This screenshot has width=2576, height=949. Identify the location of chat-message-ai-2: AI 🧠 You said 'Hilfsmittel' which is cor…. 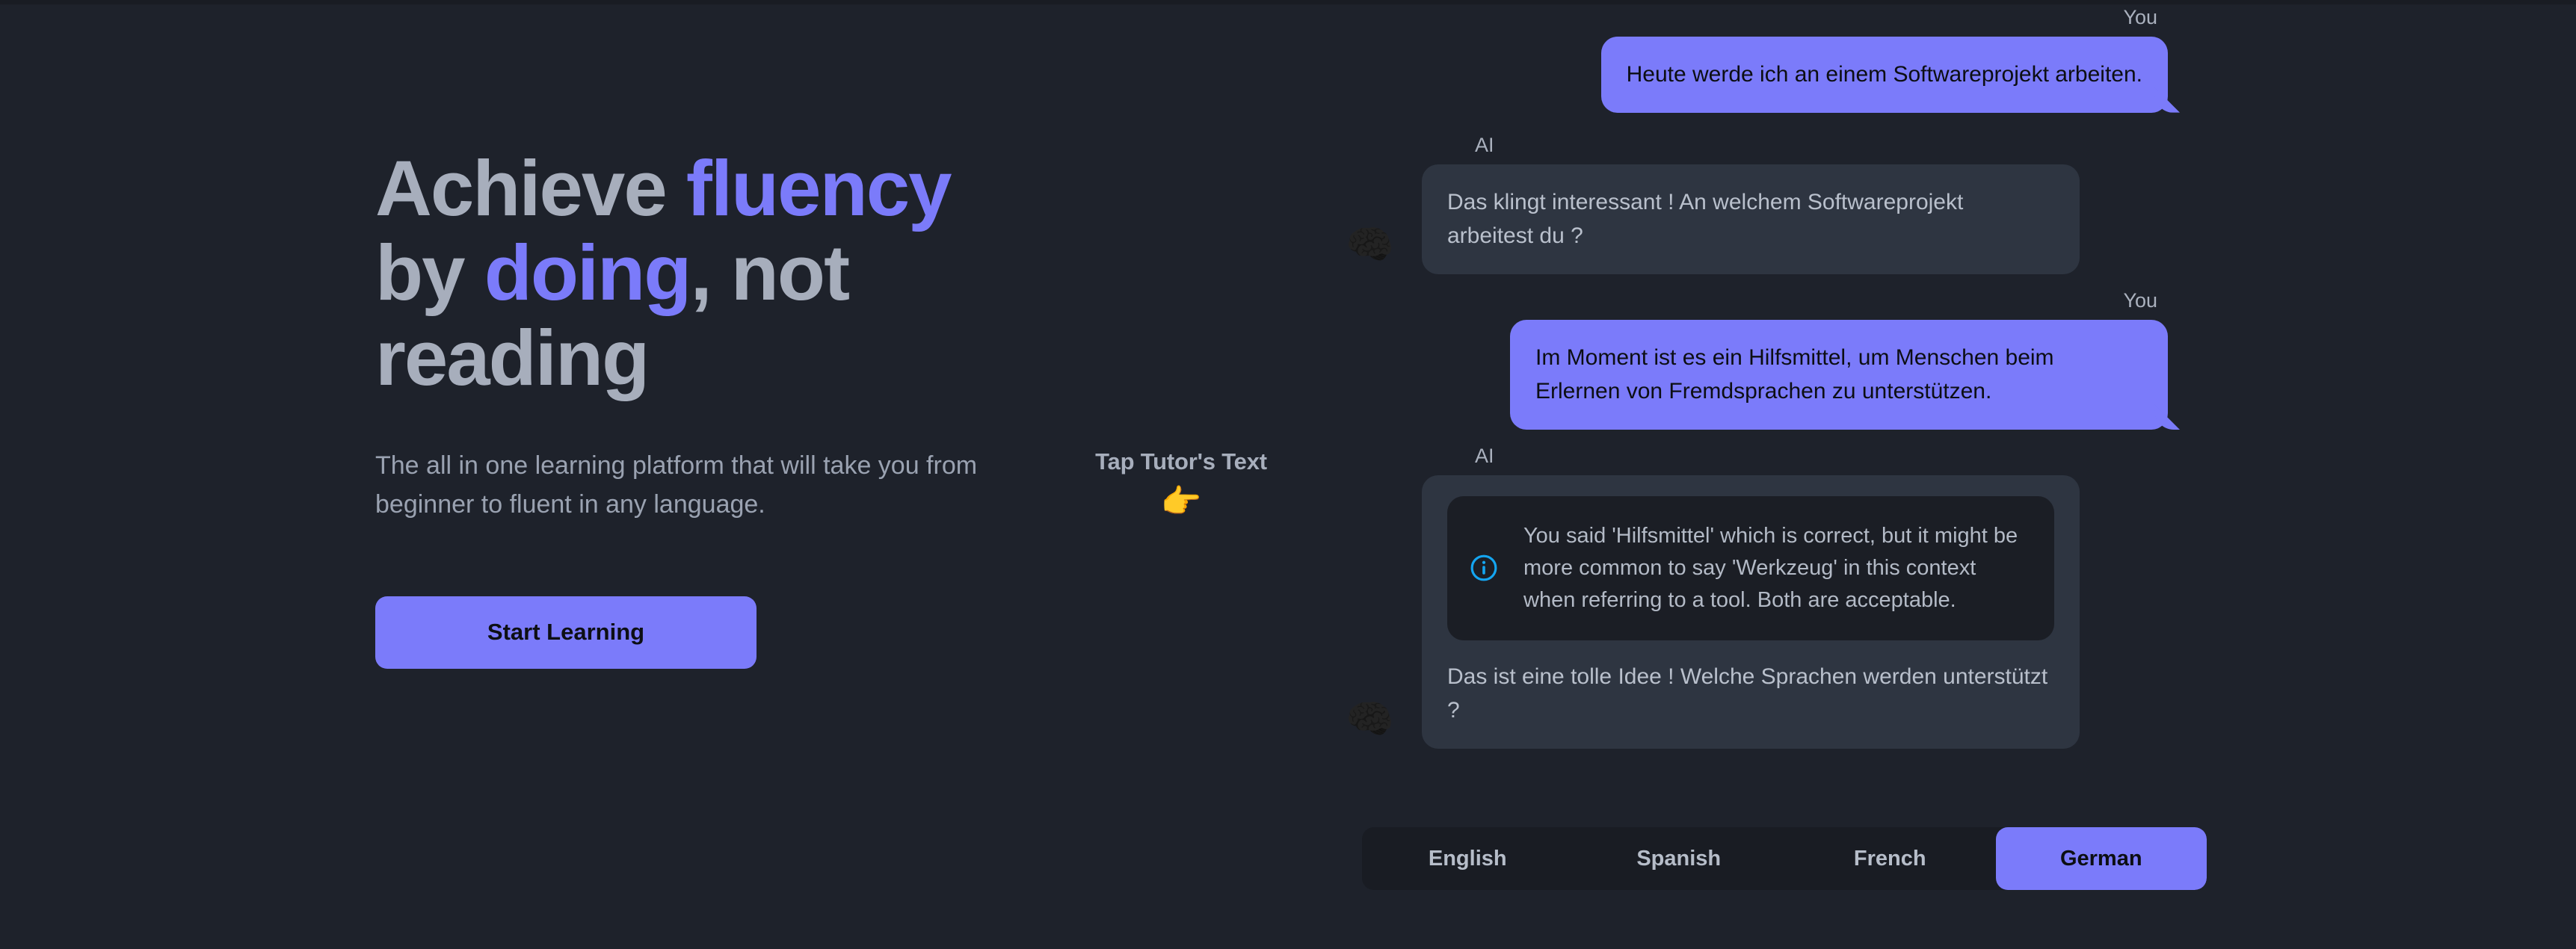
(1757, 597).